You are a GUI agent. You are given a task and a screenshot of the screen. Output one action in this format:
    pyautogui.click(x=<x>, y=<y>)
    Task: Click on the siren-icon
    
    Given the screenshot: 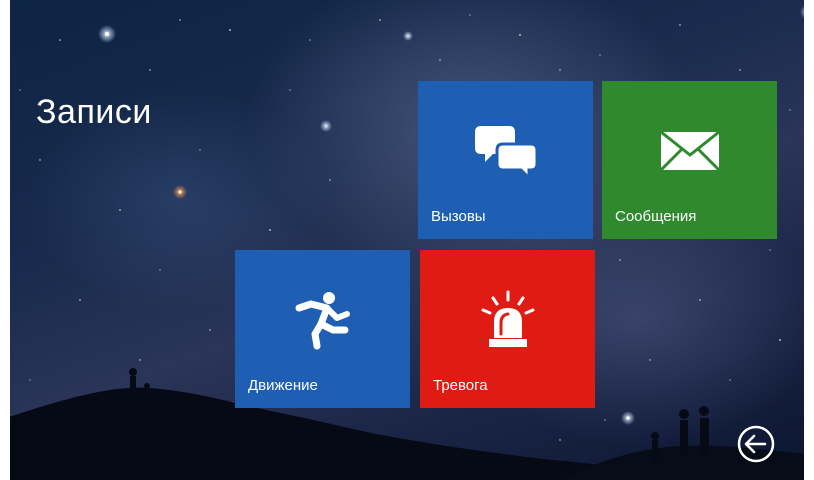 What is the action you would take?
    pyautogui.click(x=508, y=320)
    